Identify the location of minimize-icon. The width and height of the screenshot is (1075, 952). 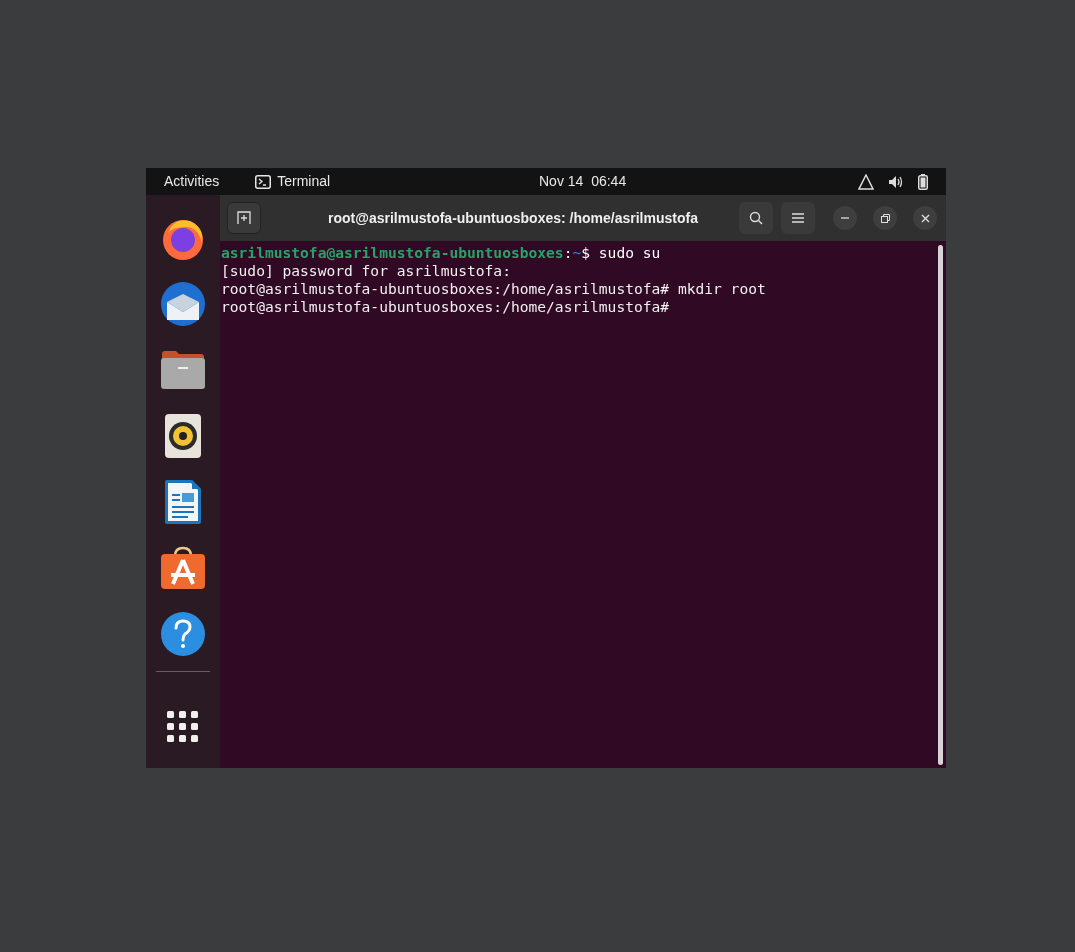
(845, 218).